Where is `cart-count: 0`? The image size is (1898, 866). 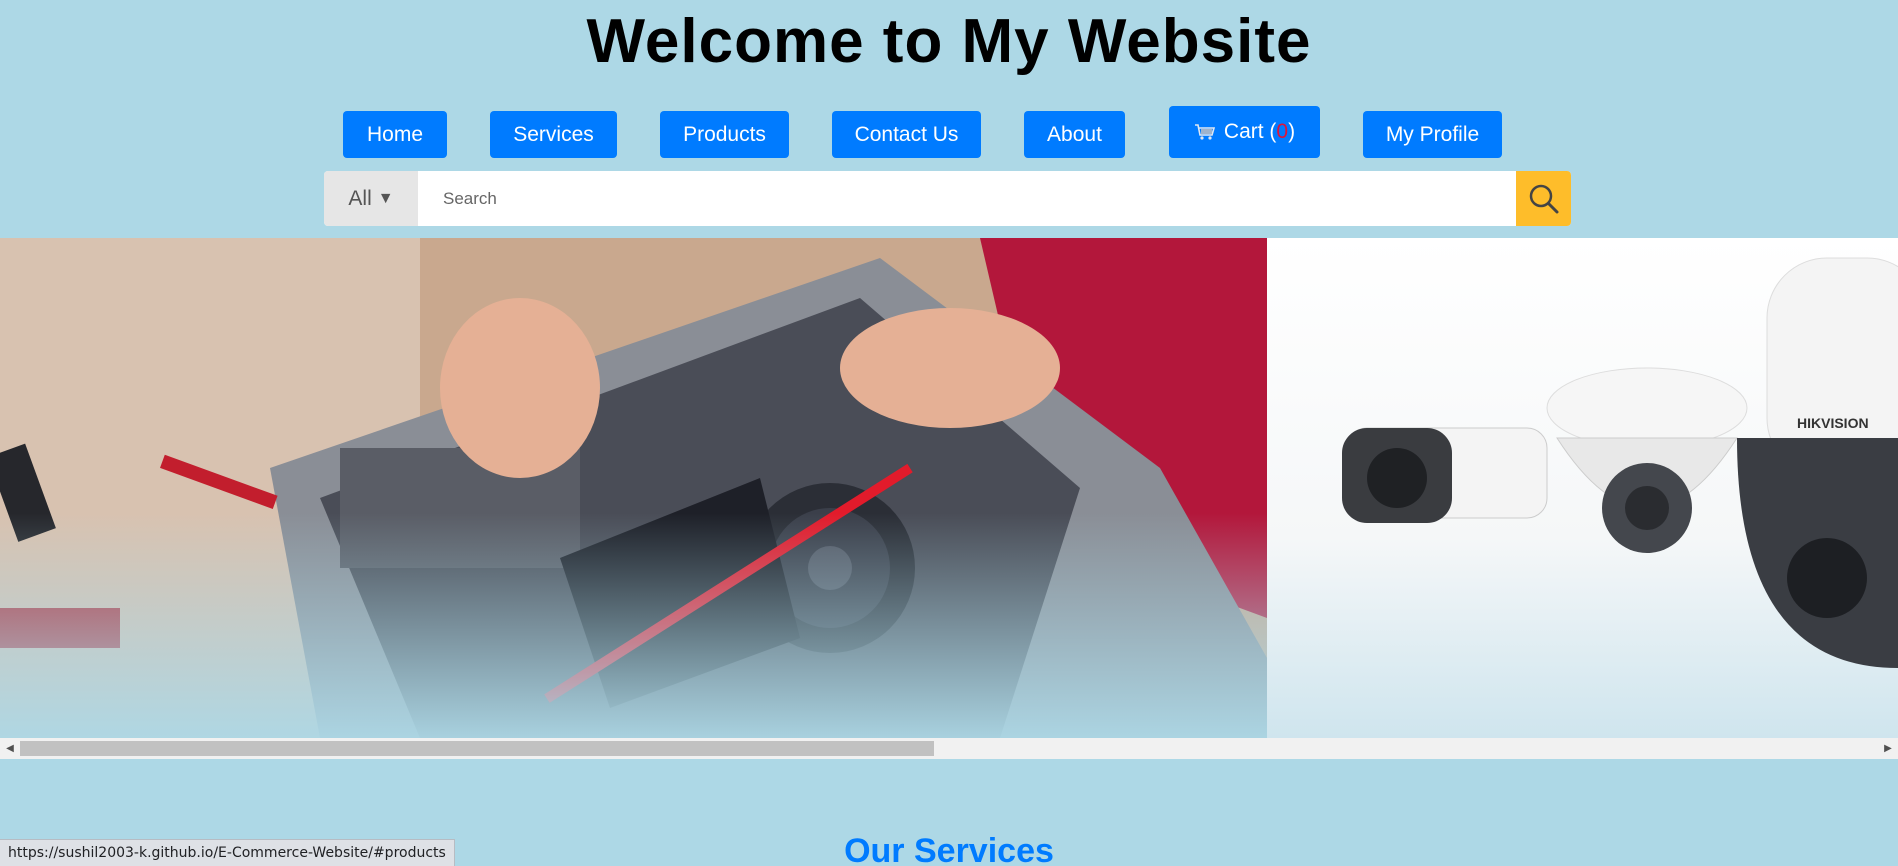 cart-count: 0 is located at coordinates (1282, 131).